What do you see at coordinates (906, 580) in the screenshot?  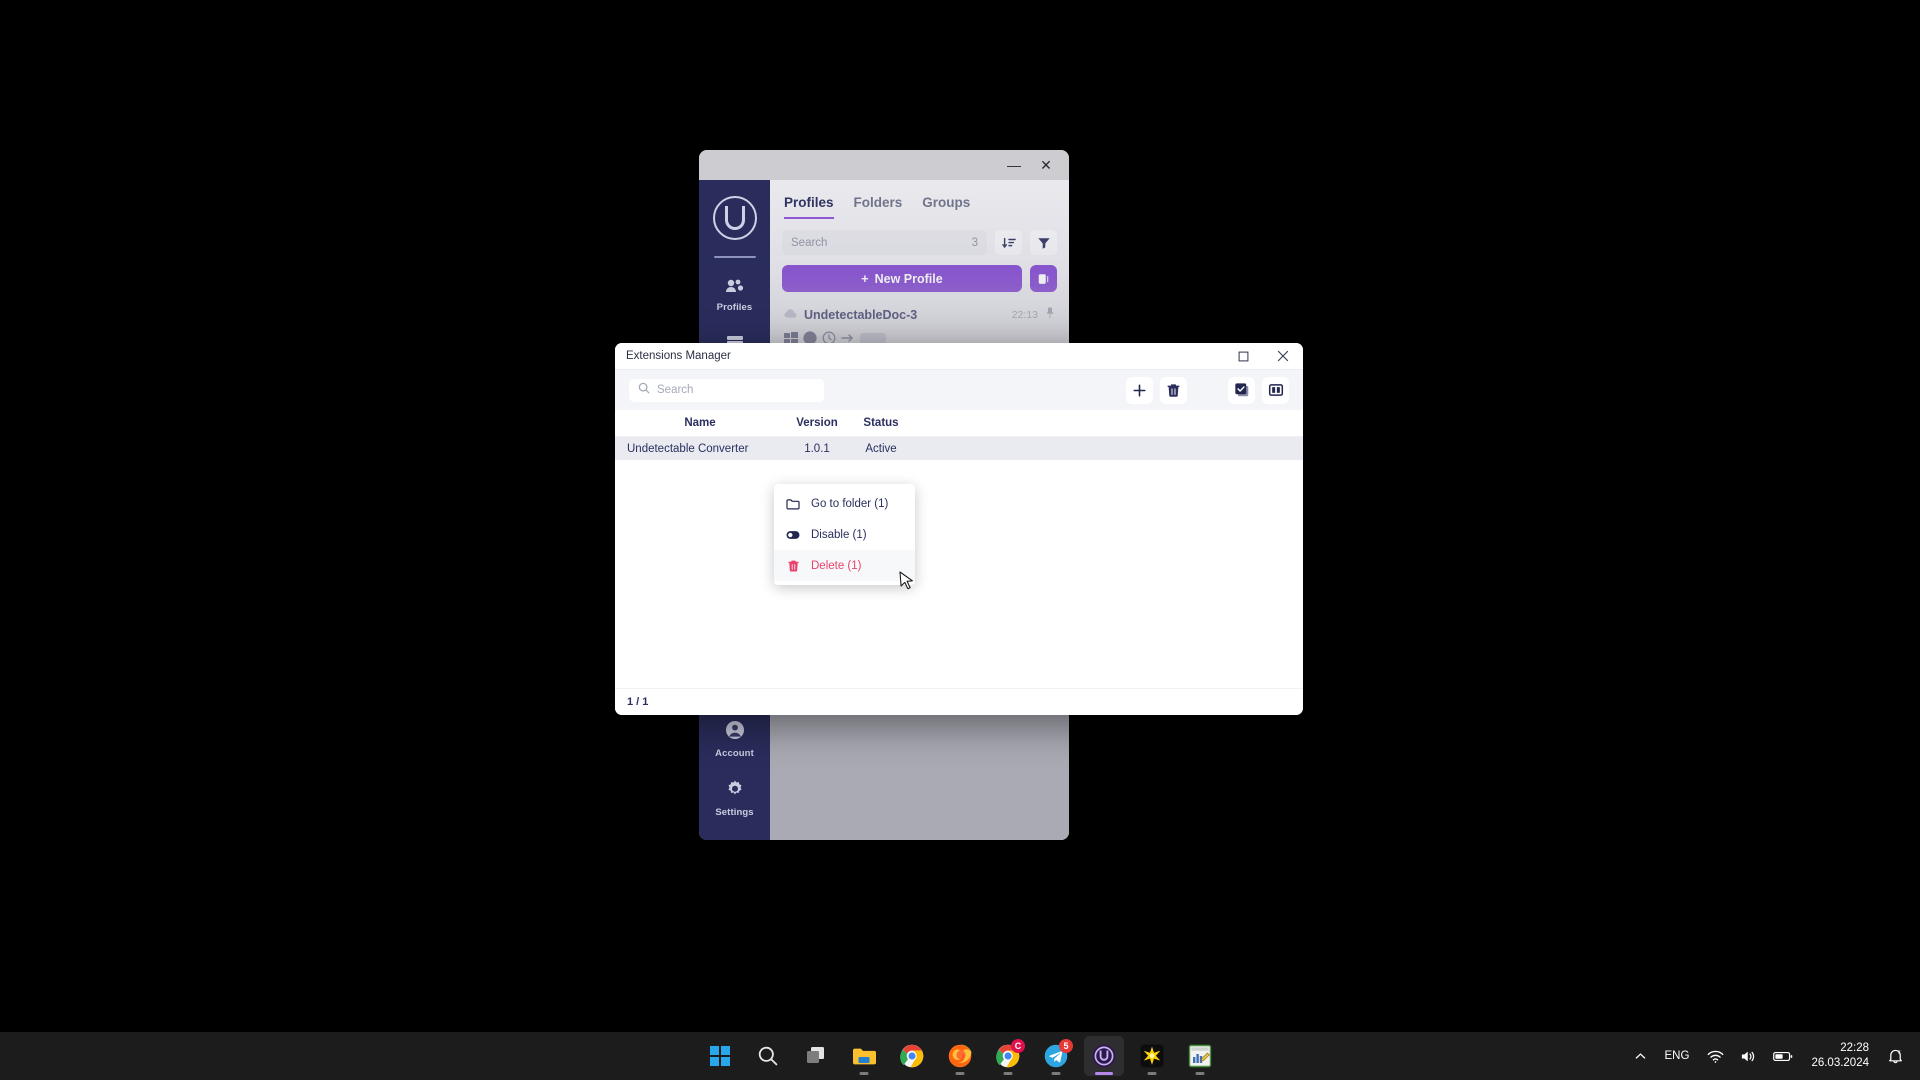 I see `mouse-cursor` at bounding box center [906, 580].